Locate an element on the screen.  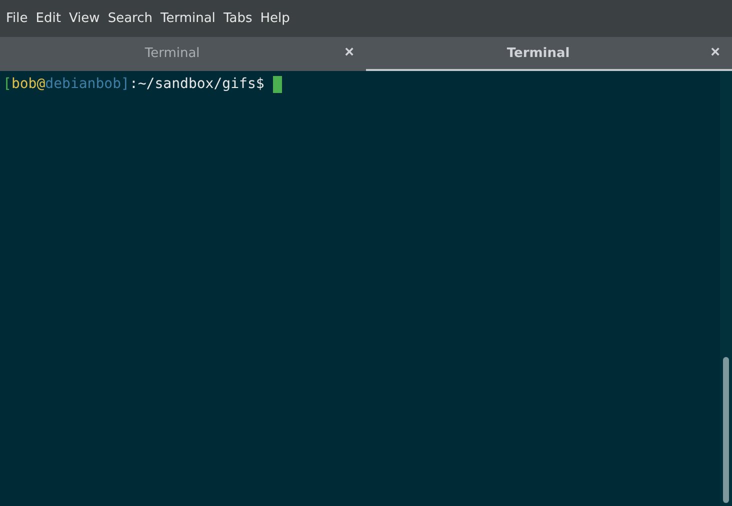
cursor is located at coordinates (277, 84).